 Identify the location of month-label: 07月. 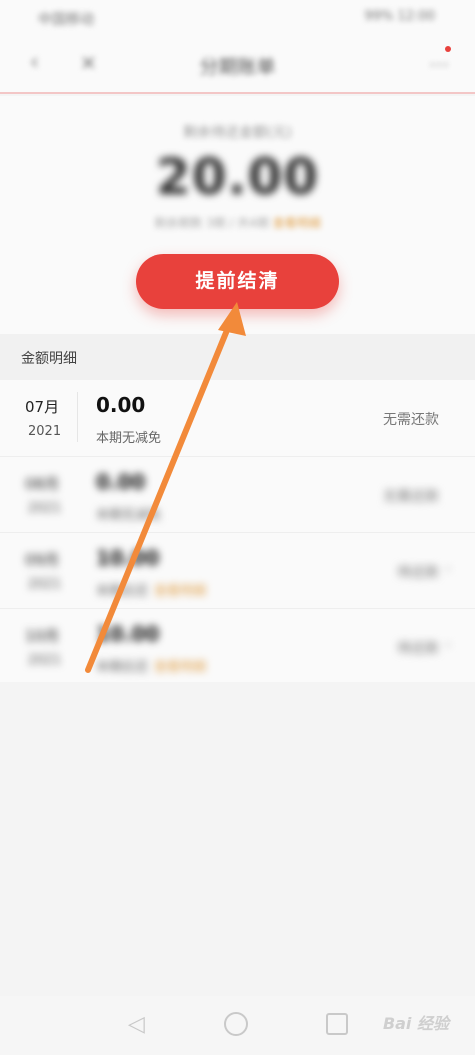
(42, 407).